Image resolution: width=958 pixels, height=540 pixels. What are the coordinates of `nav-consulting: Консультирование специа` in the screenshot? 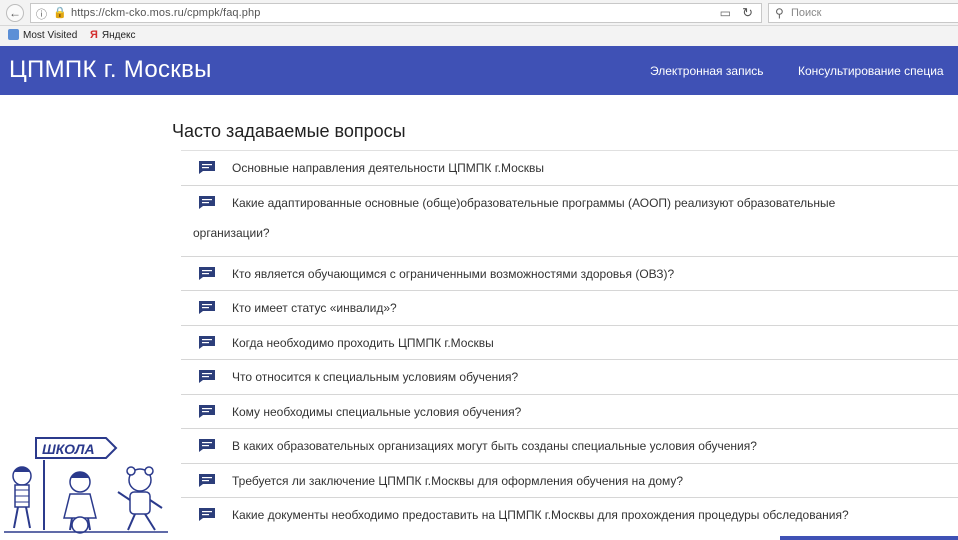 It's located at (871, 71).